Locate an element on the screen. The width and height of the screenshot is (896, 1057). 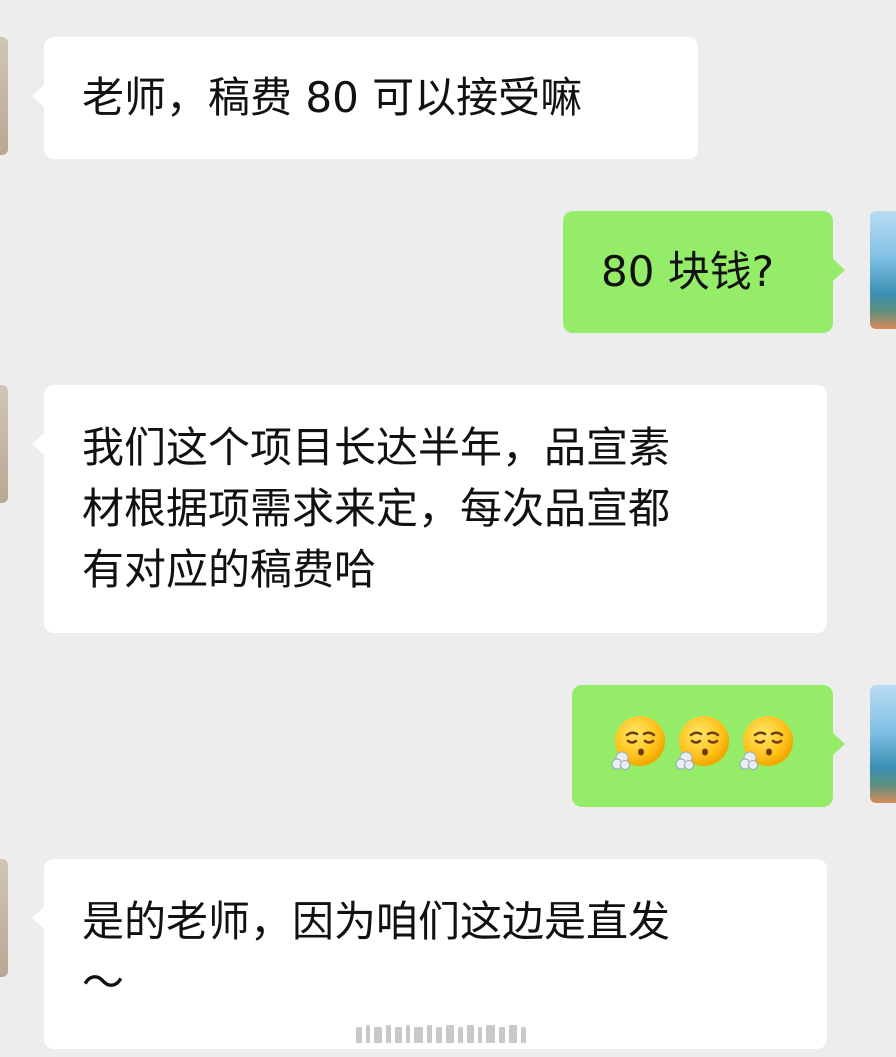
message-text-line: 材根据项需求来定，每次品宣都 is located at coordinates (376, 508).